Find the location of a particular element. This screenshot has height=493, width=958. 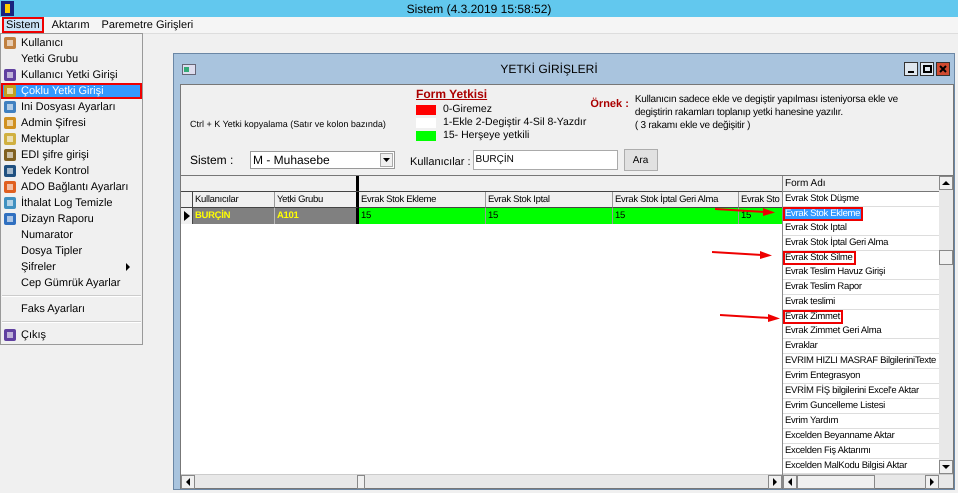

menu-item: Şifreler is located at coordinates (71, 267).